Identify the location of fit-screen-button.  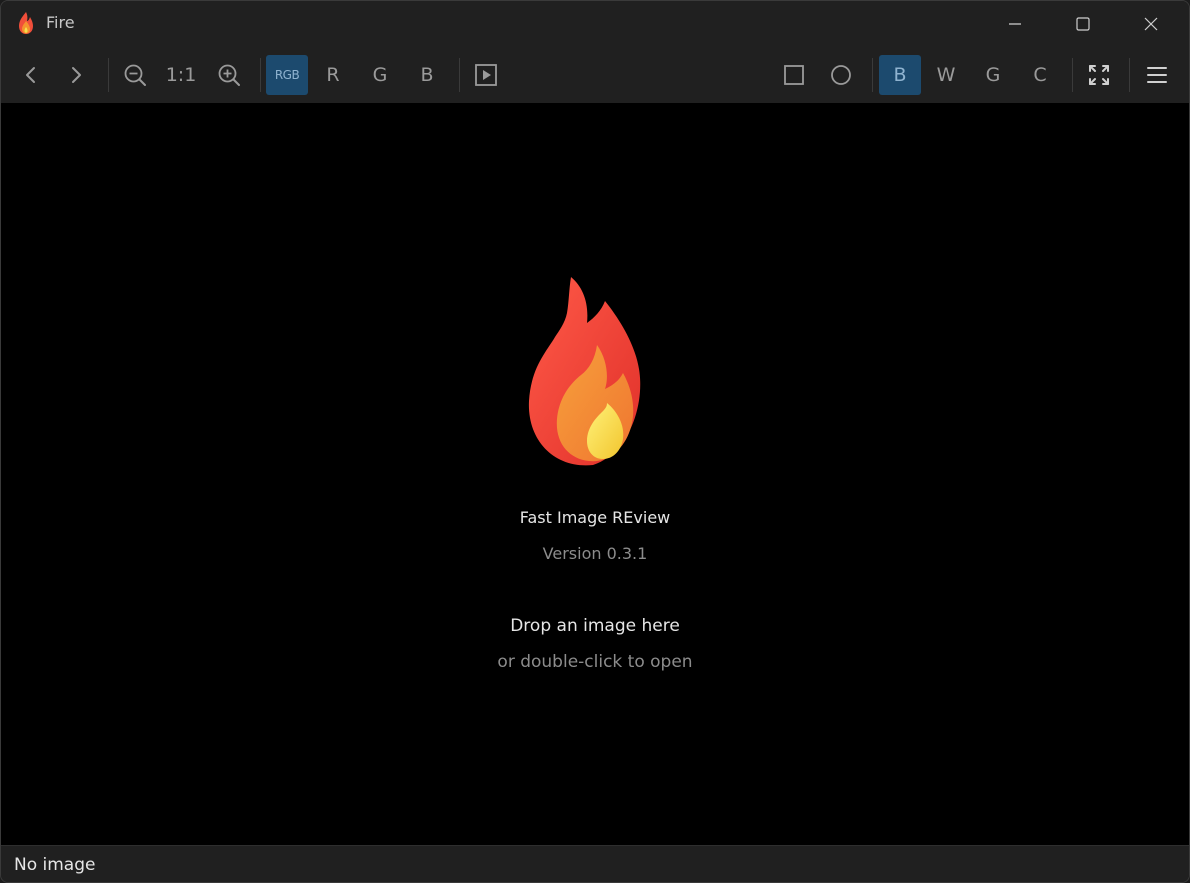
(1099, 75).